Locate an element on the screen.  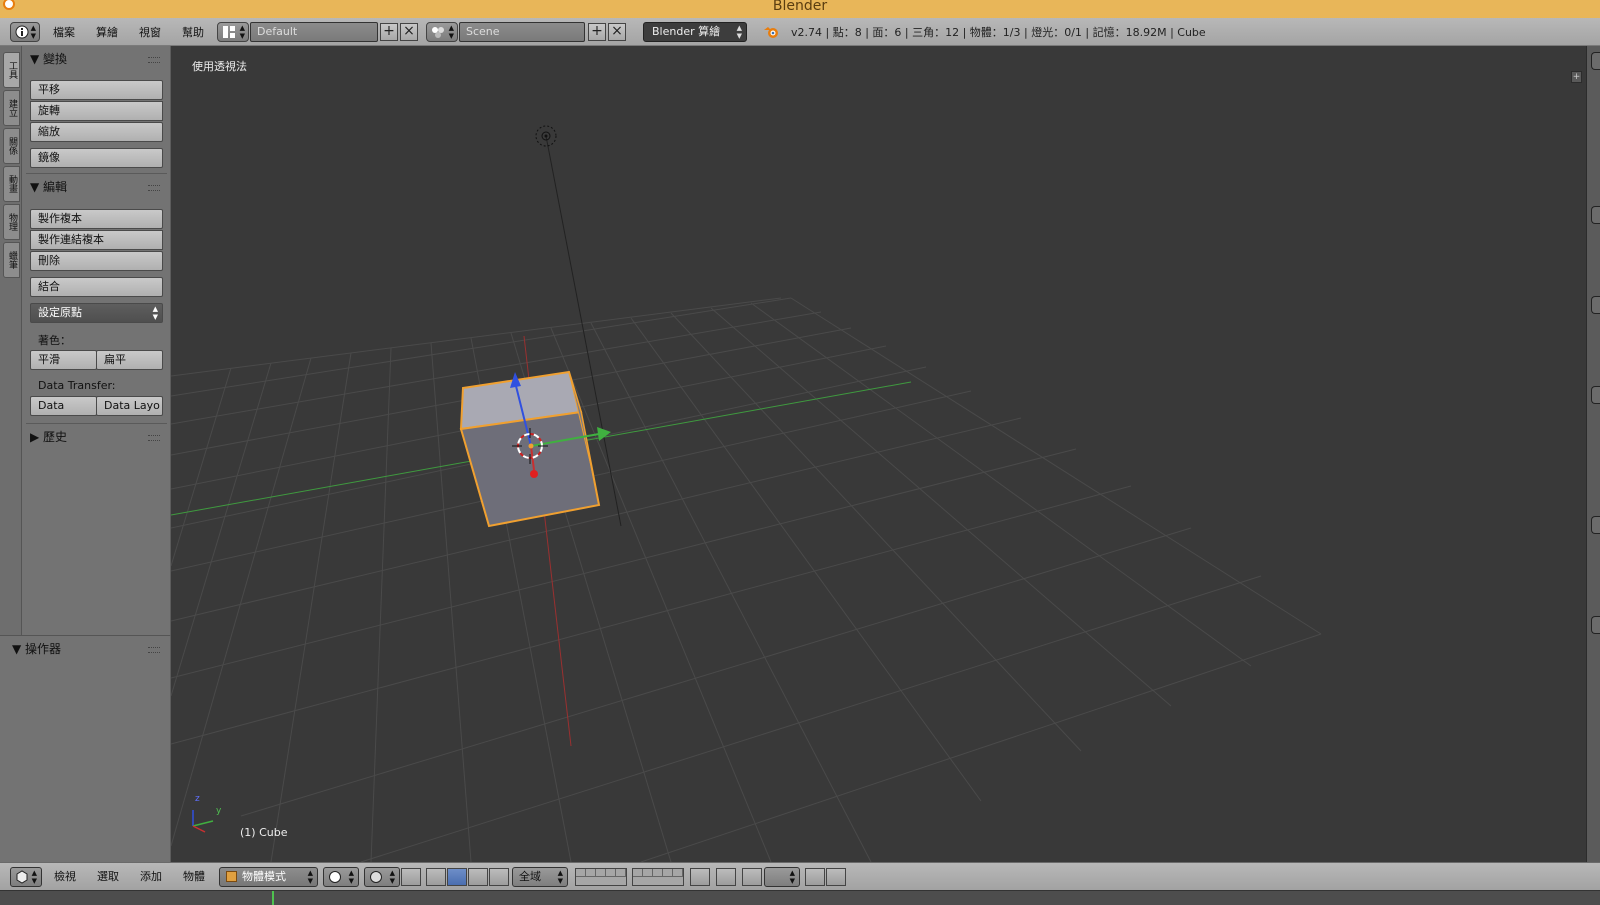
pivot-point-select: ▲ ▼ is located at coordinates (382, 877).